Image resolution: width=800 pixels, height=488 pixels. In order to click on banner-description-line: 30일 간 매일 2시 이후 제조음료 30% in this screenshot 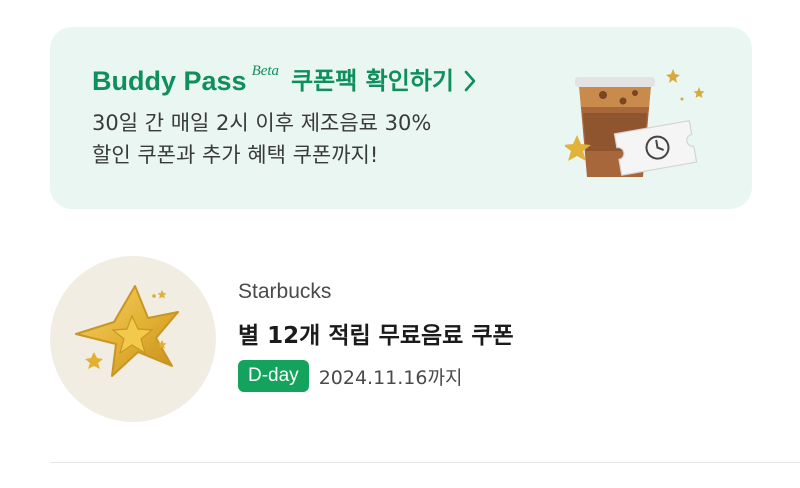, I will do `click(262, 123)`.